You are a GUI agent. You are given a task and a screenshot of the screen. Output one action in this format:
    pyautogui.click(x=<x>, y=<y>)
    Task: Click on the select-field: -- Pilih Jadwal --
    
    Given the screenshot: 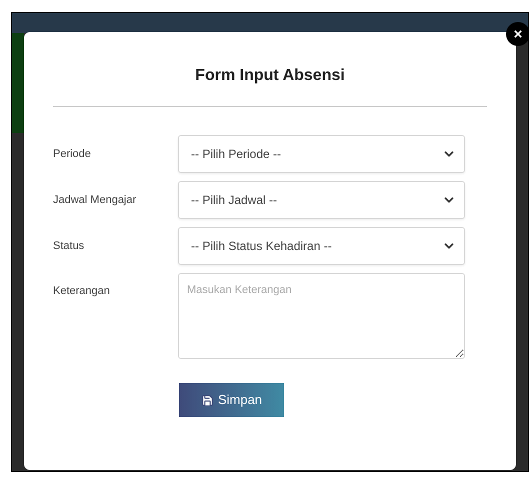 What is the action you would take?
    pyautogui.click(x=321, y=200)
    